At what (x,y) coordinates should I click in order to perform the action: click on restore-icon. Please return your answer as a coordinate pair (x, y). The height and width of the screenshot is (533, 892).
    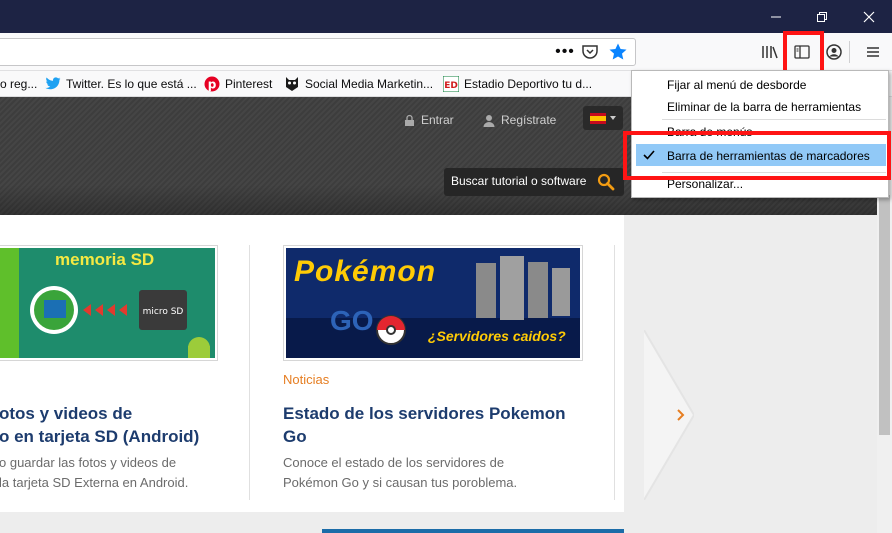
    Looking at the image, I should click on (822, 16).